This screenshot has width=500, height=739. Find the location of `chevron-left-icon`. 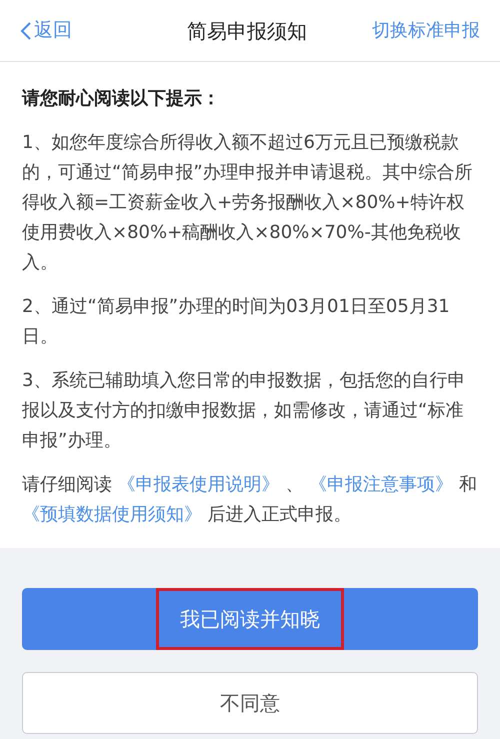

chevron-left-icon is located at coordinates (26, 30).